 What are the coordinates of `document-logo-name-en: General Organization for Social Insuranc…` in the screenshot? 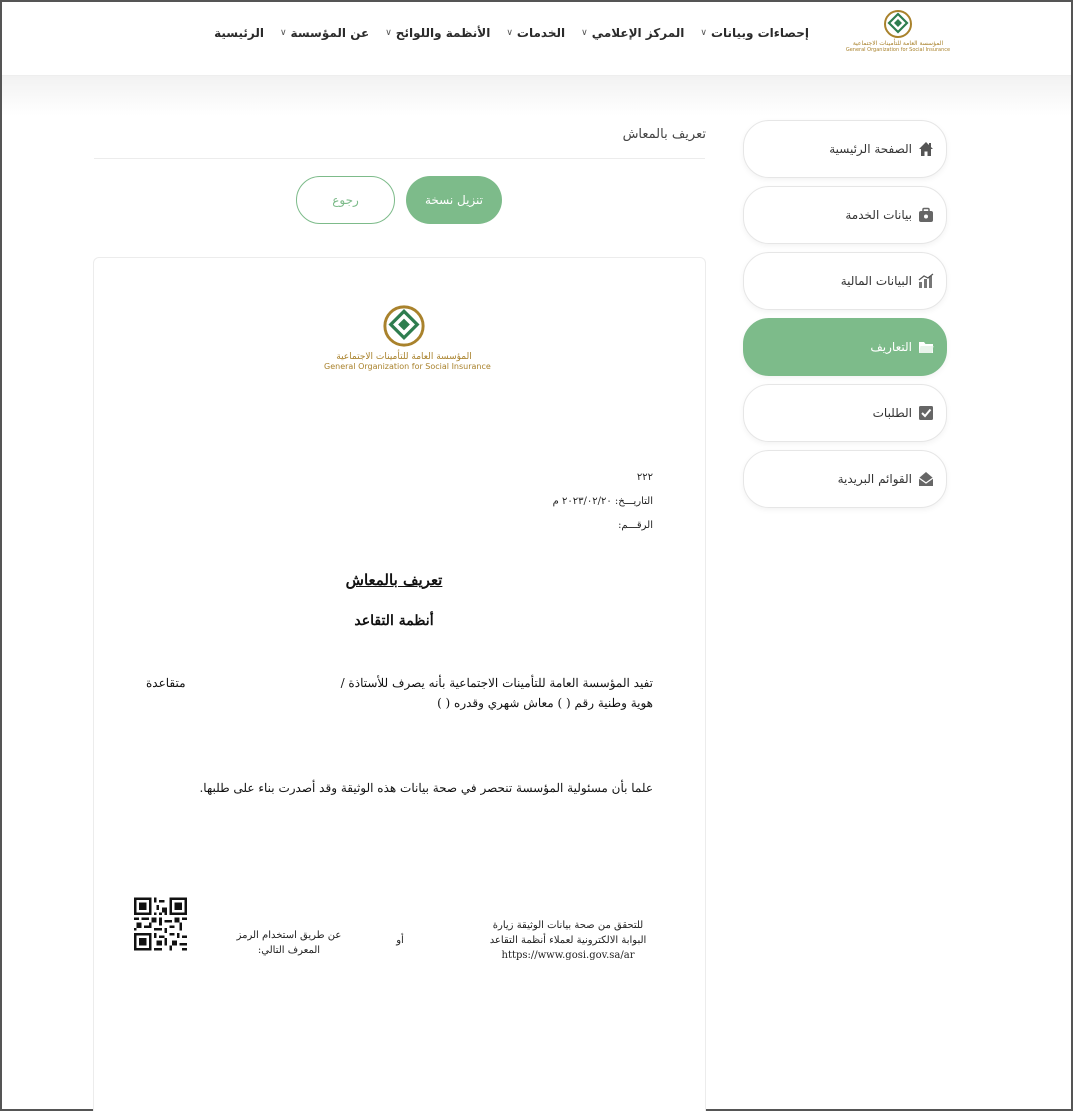 It's located at (407, 366).